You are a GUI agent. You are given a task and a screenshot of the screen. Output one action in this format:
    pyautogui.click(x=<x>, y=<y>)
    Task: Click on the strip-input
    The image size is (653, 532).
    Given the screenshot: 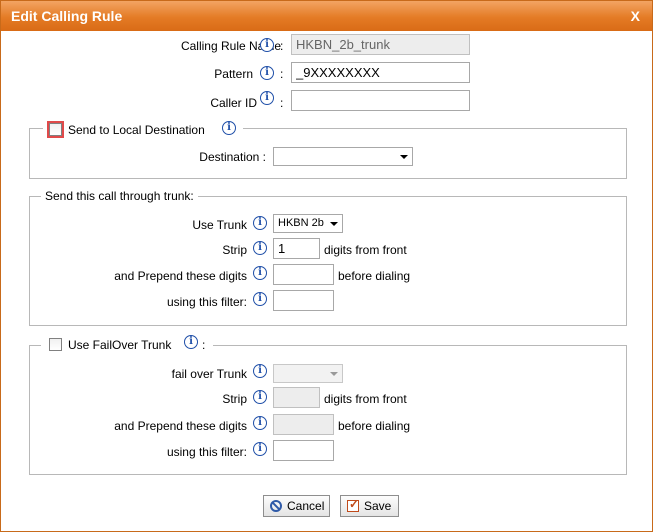 What is the action you would take?
    pyautogui.click(x=296, y=248)
    